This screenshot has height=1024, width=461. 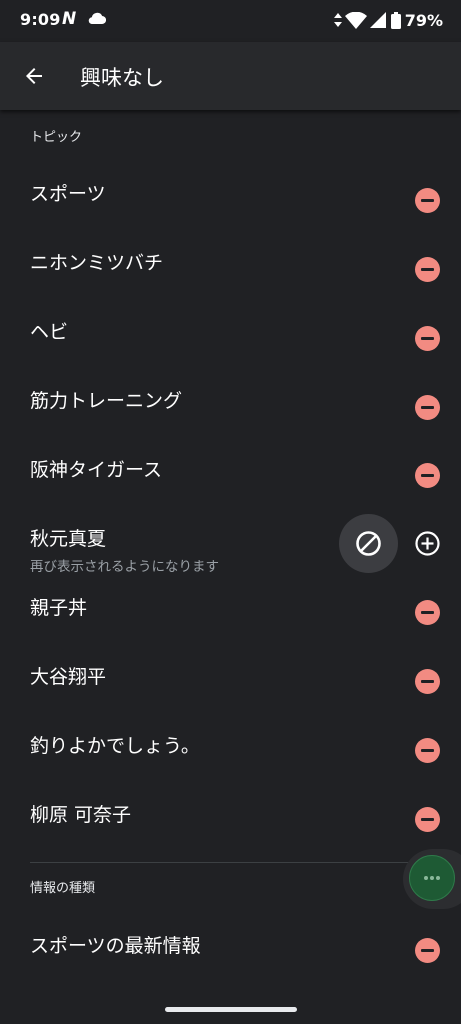 What do you see at coordinates (115, 746) in the screenshot?
I see `topic-label: 釣りよかでしょう。` at bounding box center [115, 746].